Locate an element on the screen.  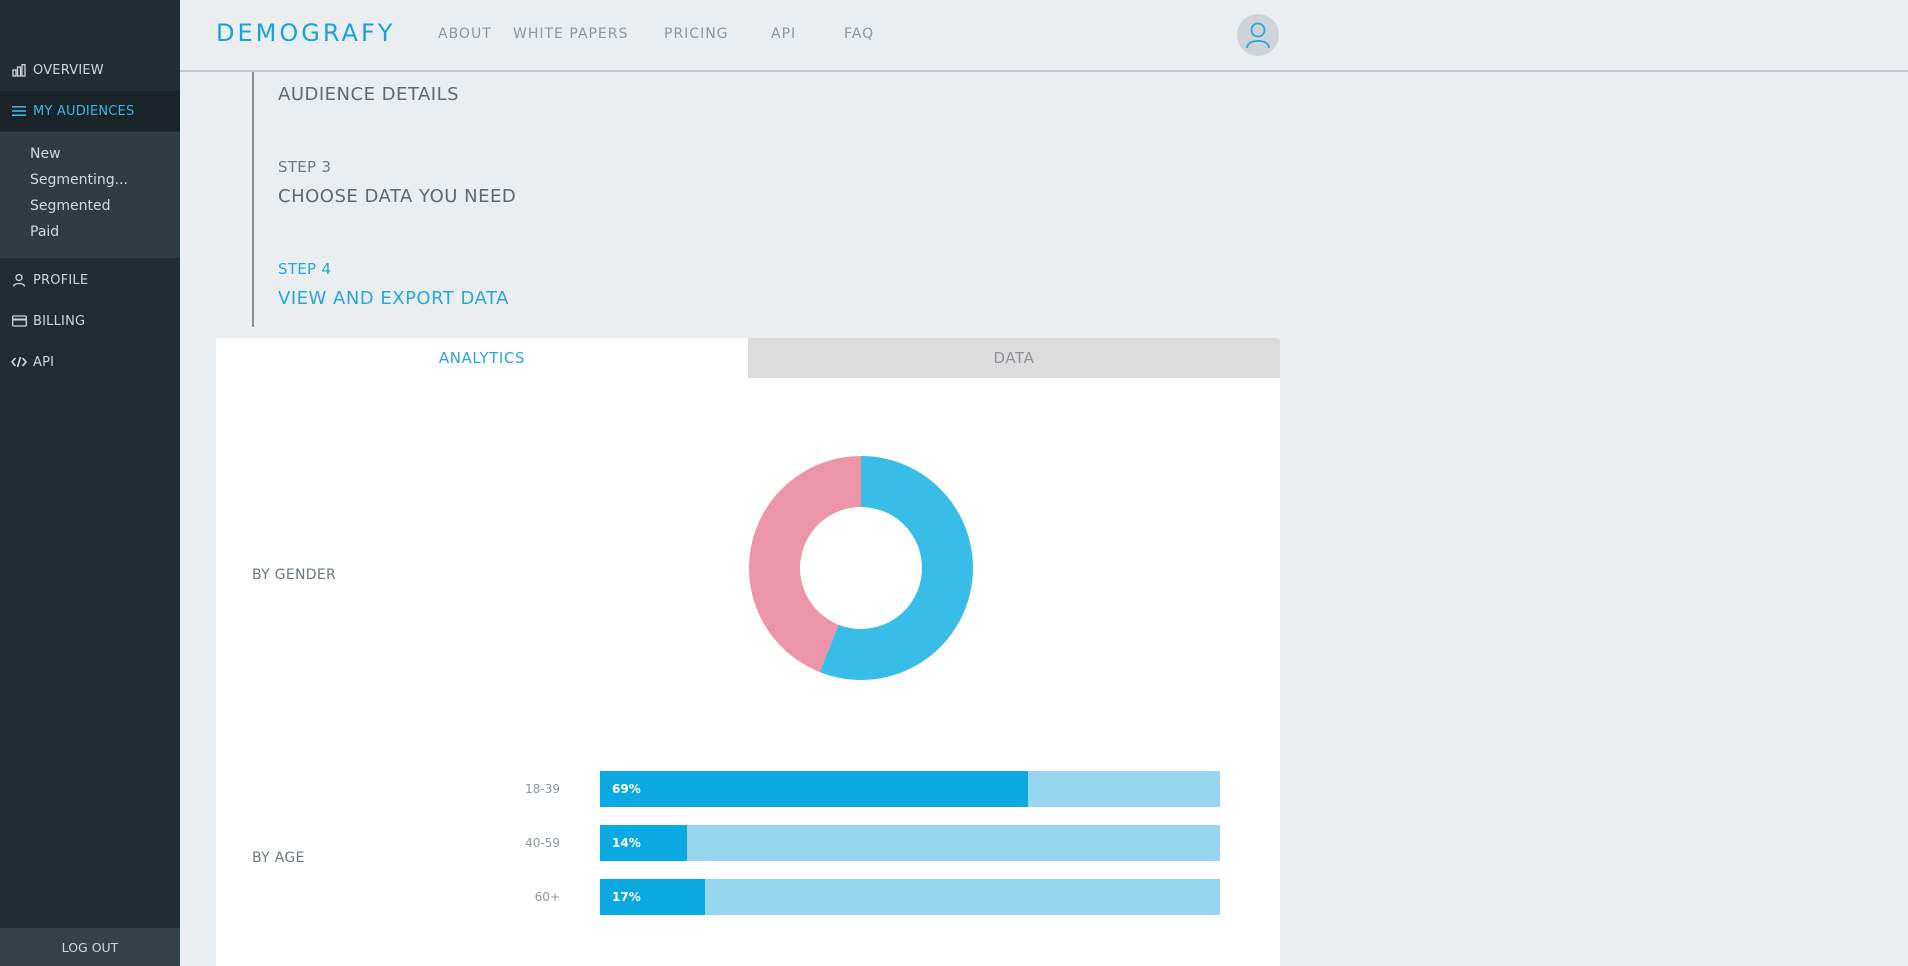
age-bar-track: 14% is located at coordinates (910, 843).